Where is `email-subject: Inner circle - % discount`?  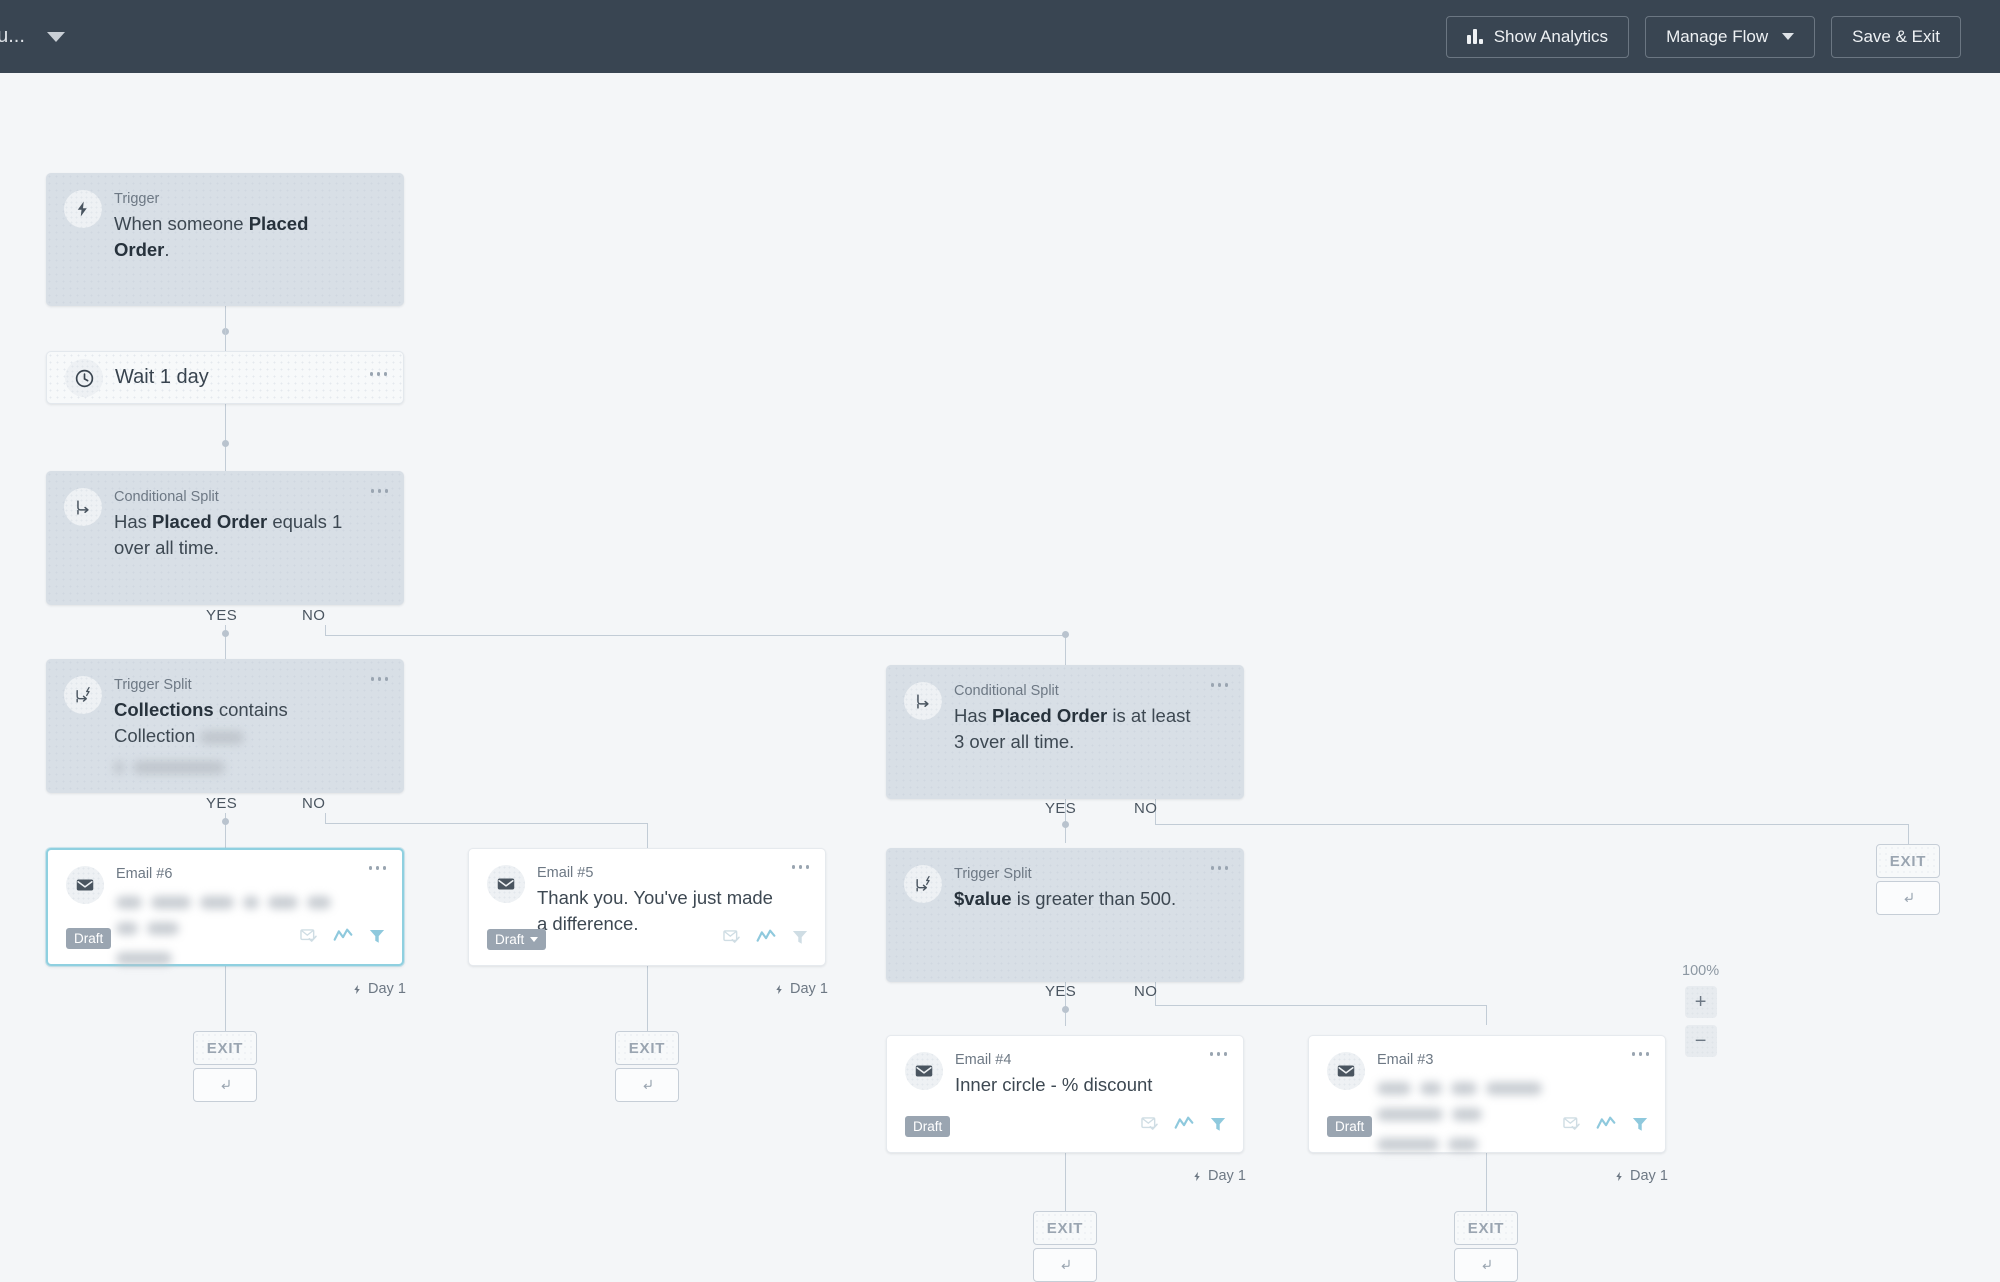
email-subject: Inner circle - % discount is located at coordinates (1054, 1085).